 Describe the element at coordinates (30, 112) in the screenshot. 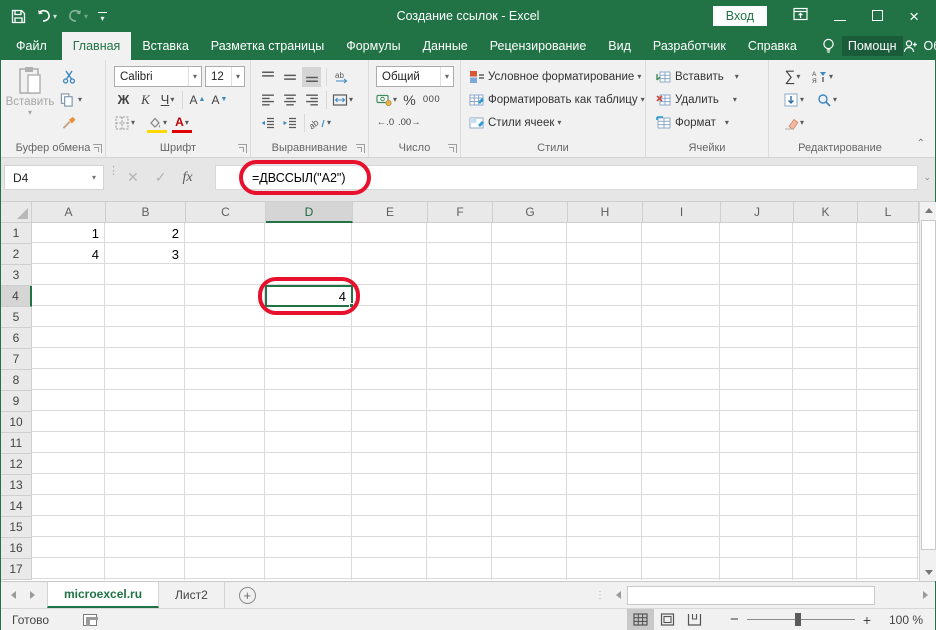

I see `paste-dropdown-icon: ▾` at that location.